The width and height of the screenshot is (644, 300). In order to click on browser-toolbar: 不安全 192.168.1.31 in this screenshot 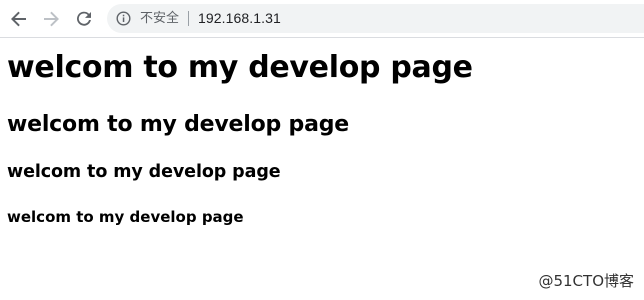, I will do `click(322, 19)`.